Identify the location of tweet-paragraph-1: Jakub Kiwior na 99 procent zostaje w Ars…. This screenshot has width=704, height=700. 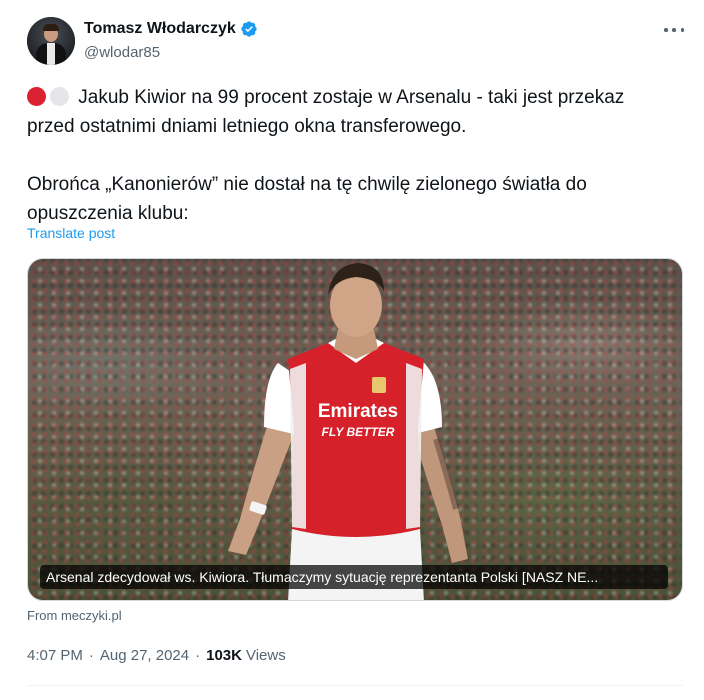
(352, 112).